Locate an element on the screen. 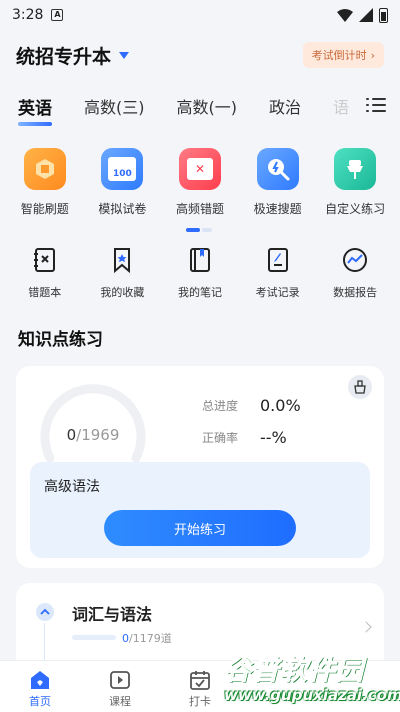  feature-quick-search: 极速搜题 is located at coordinates (278, 182).